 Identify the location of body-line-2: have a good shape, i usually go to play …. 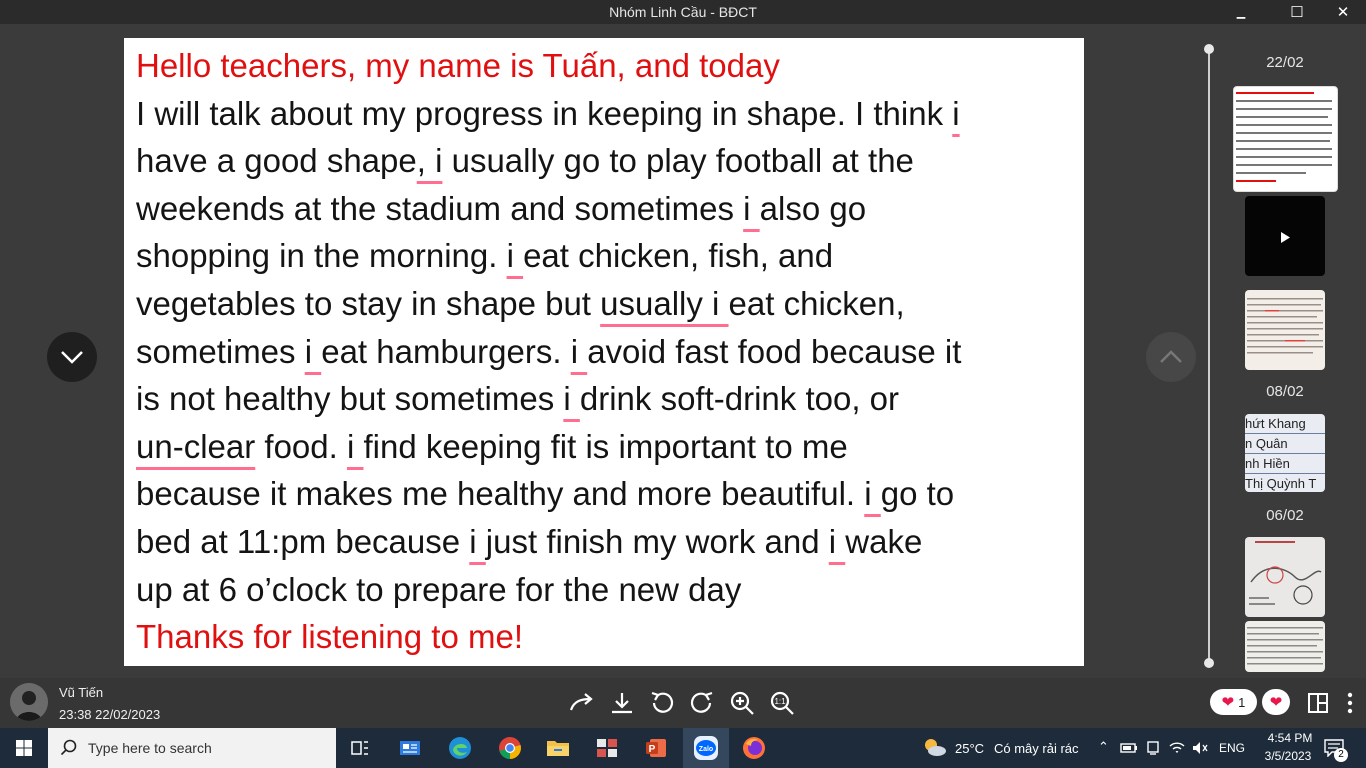
(525, 161).